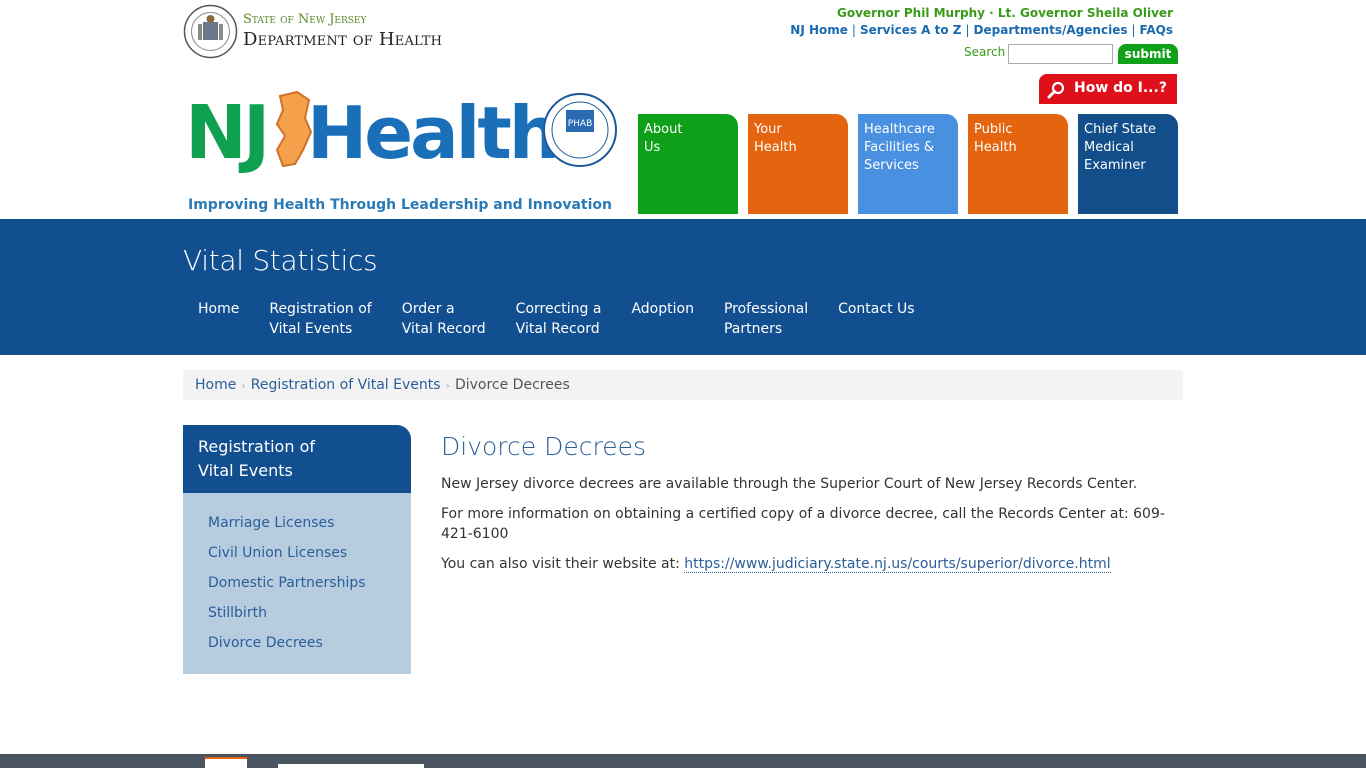 The height and width of the screenshot is (768, 1366). I want to click on top-link-departments: Departments/Agencies, so click(1051, 30).